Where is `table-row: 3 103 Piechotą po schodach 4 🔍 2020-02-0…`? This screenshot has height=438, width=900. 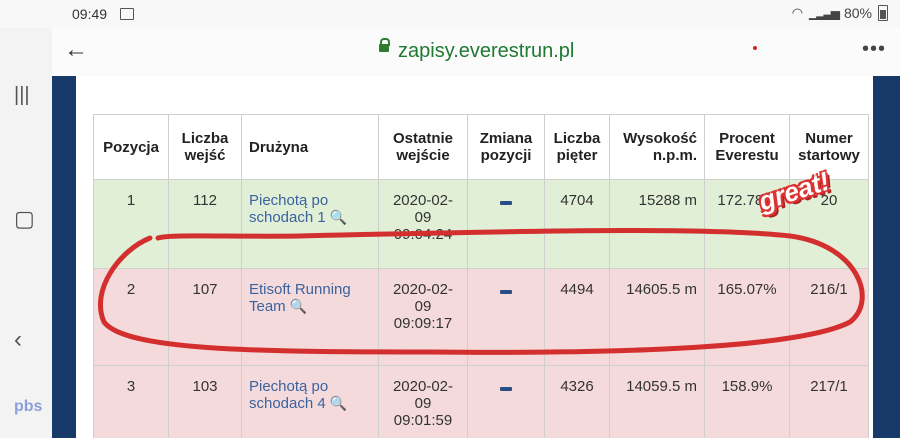
table-row: 3 103 Piechotą po schodach 4 🔍 2020-02-0… is located at coordinates (481, 401).